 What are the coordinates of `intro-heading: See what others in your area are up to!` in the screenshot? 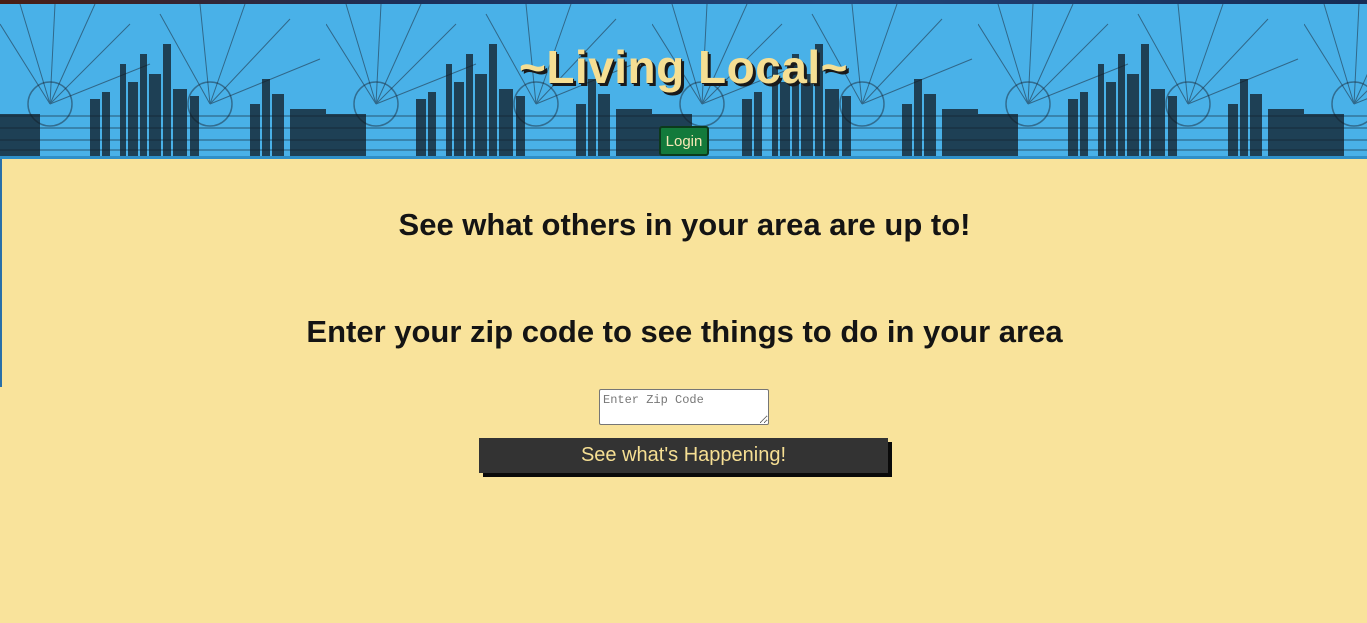 It's located at (684, 224).